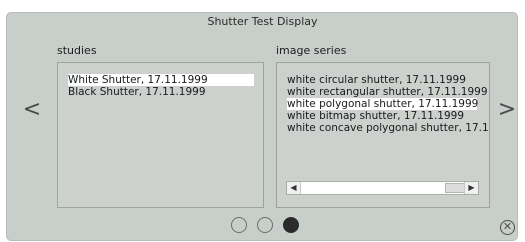 This screenshot has width=525, height=242. What do you see at coordinates (262, 21) in the screenshot?
I see `window-title: Shutter Test Display` at bounding box center [262, 21].